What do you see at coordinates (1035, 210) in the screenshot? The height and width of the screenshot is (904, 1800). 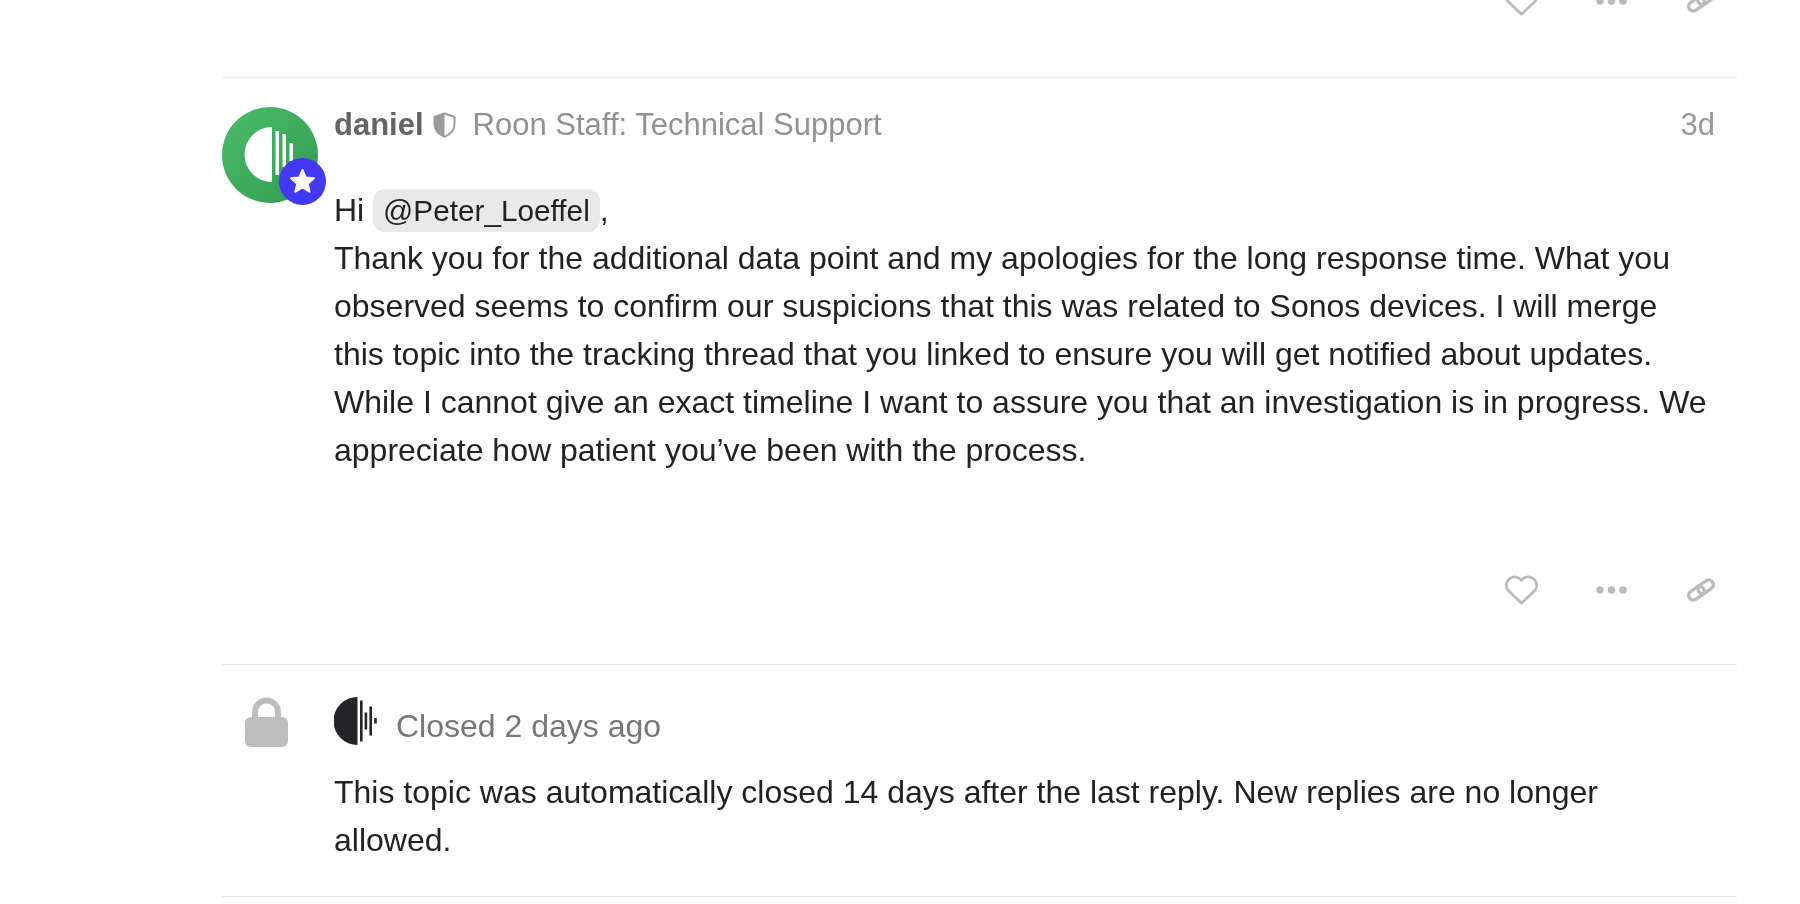 I see `greeting-text: Hi @Peter_Loeffel ,` at bounding box center [1035, 210].